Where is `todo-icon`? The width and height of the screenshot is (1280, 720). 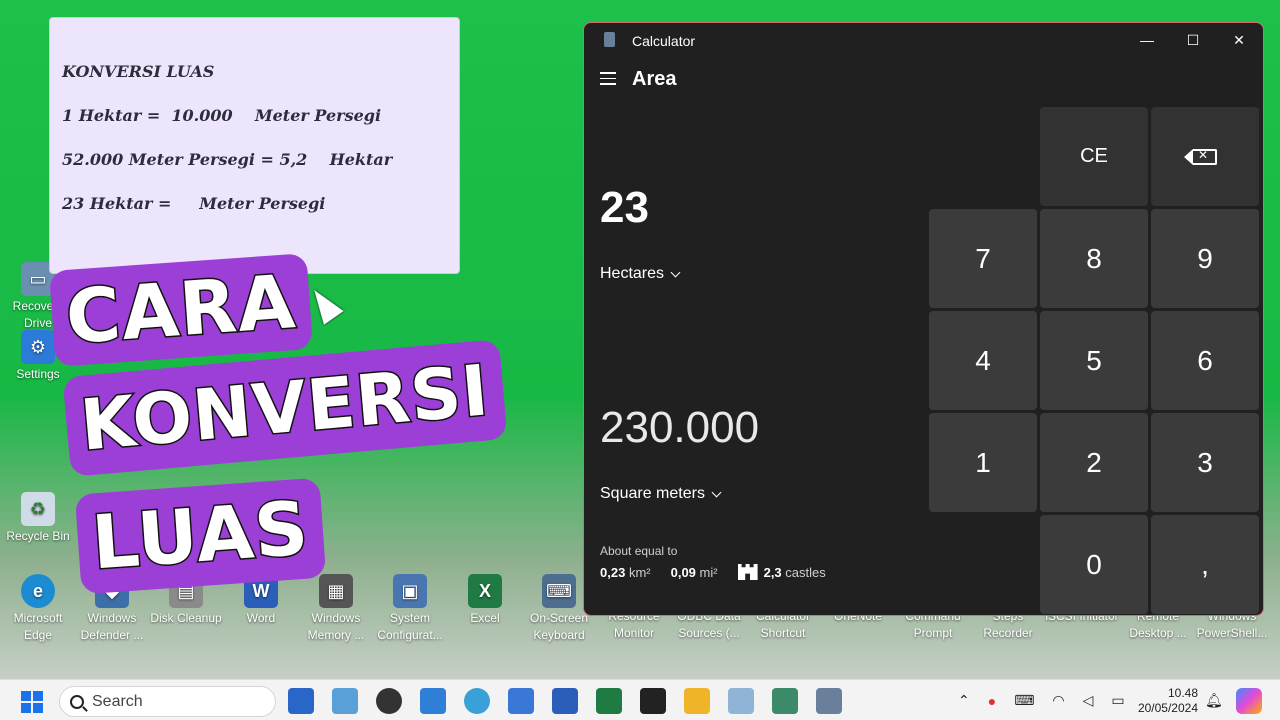 todo-icon is located at coordinates (521, 701).